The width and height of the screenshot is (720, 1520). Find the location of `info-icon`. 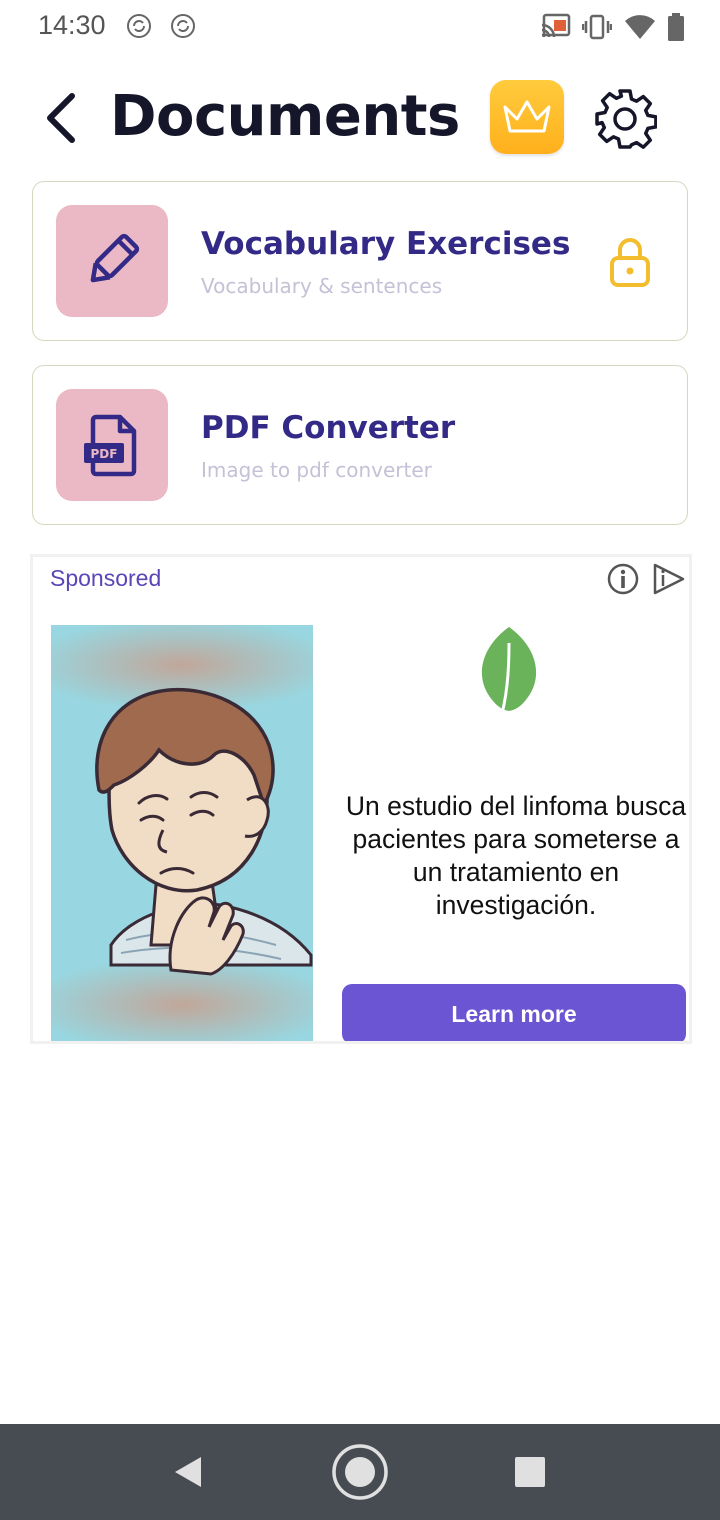

info-icon is located at coordinates (623, 579).